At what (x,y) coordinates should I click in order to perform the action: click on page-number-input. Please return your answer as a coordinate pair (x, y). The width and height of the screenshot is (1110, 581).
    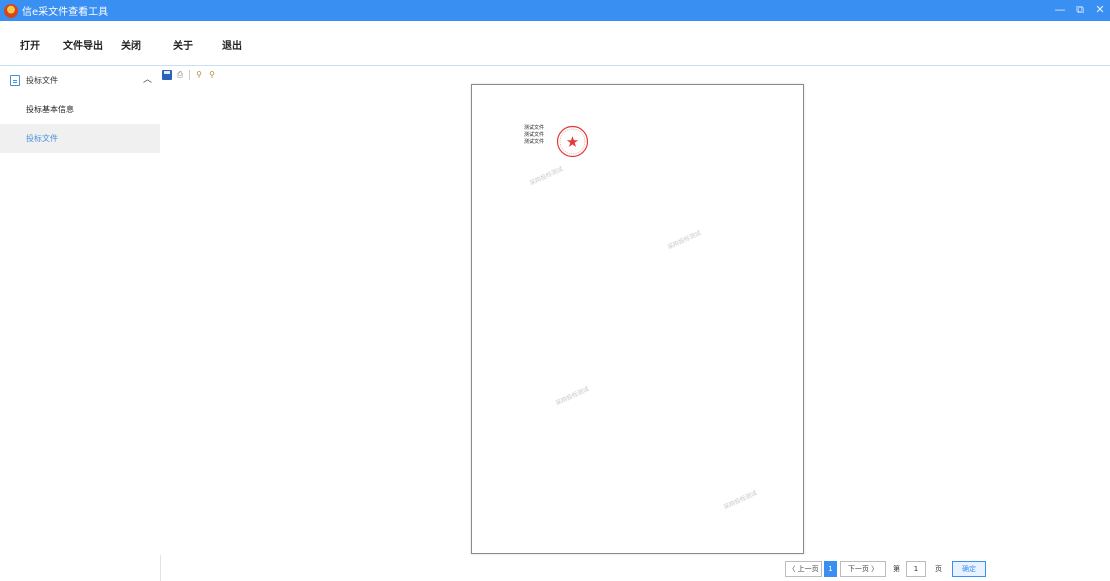
    Looking at the image, I should click on (916, 569).